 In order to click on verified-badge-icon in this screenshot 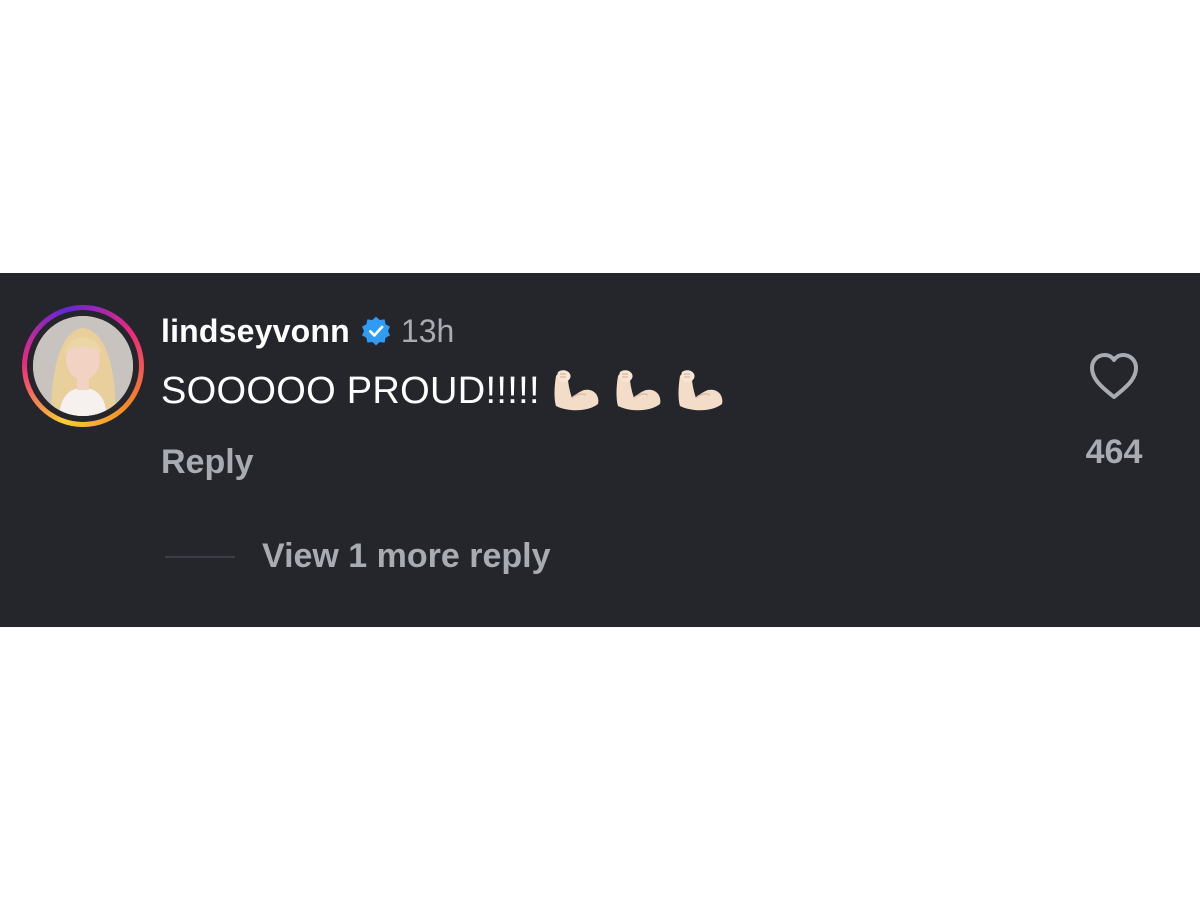, I will do `click(376, 331)`.